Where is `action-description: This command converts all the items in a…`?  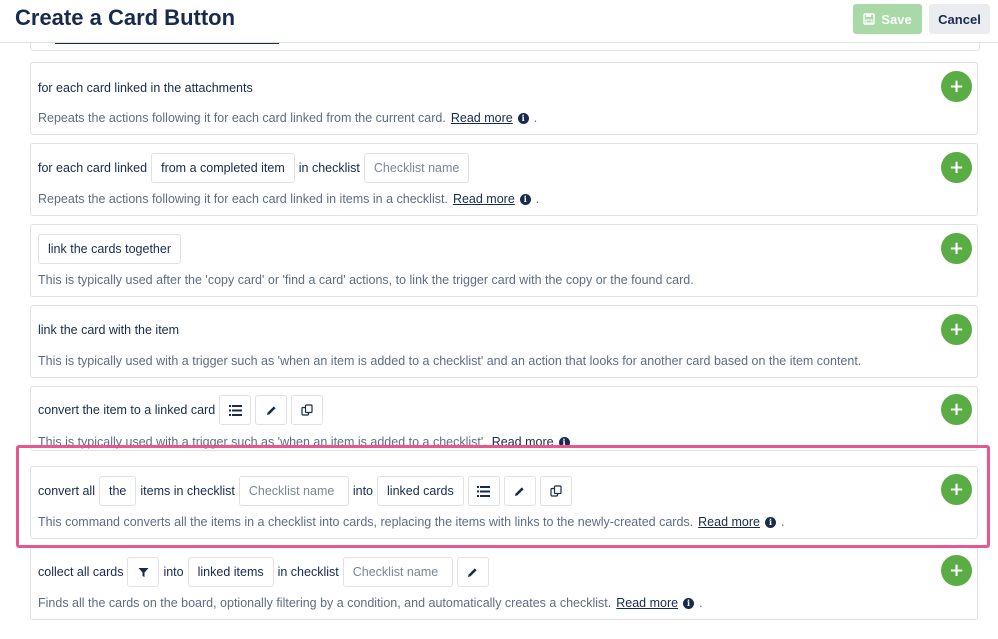
action-description: This command converts all the items in a… is located at coordinates (411, 522).